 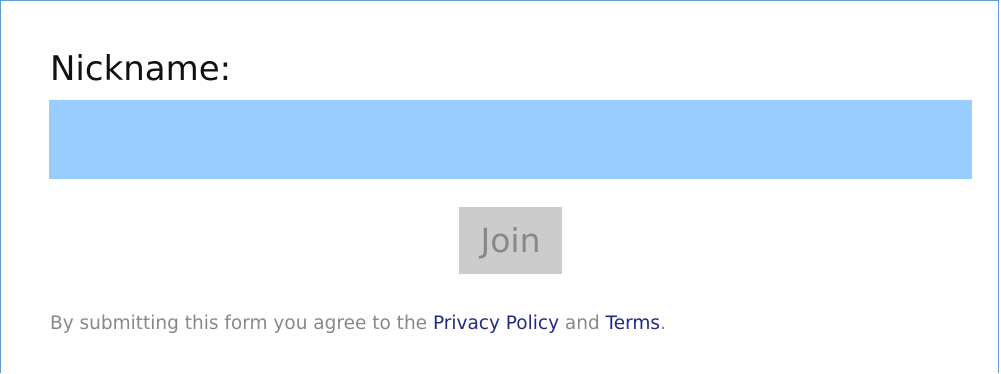 I want to click on nickname-label: Nickname:, so click(x=141, y=69).